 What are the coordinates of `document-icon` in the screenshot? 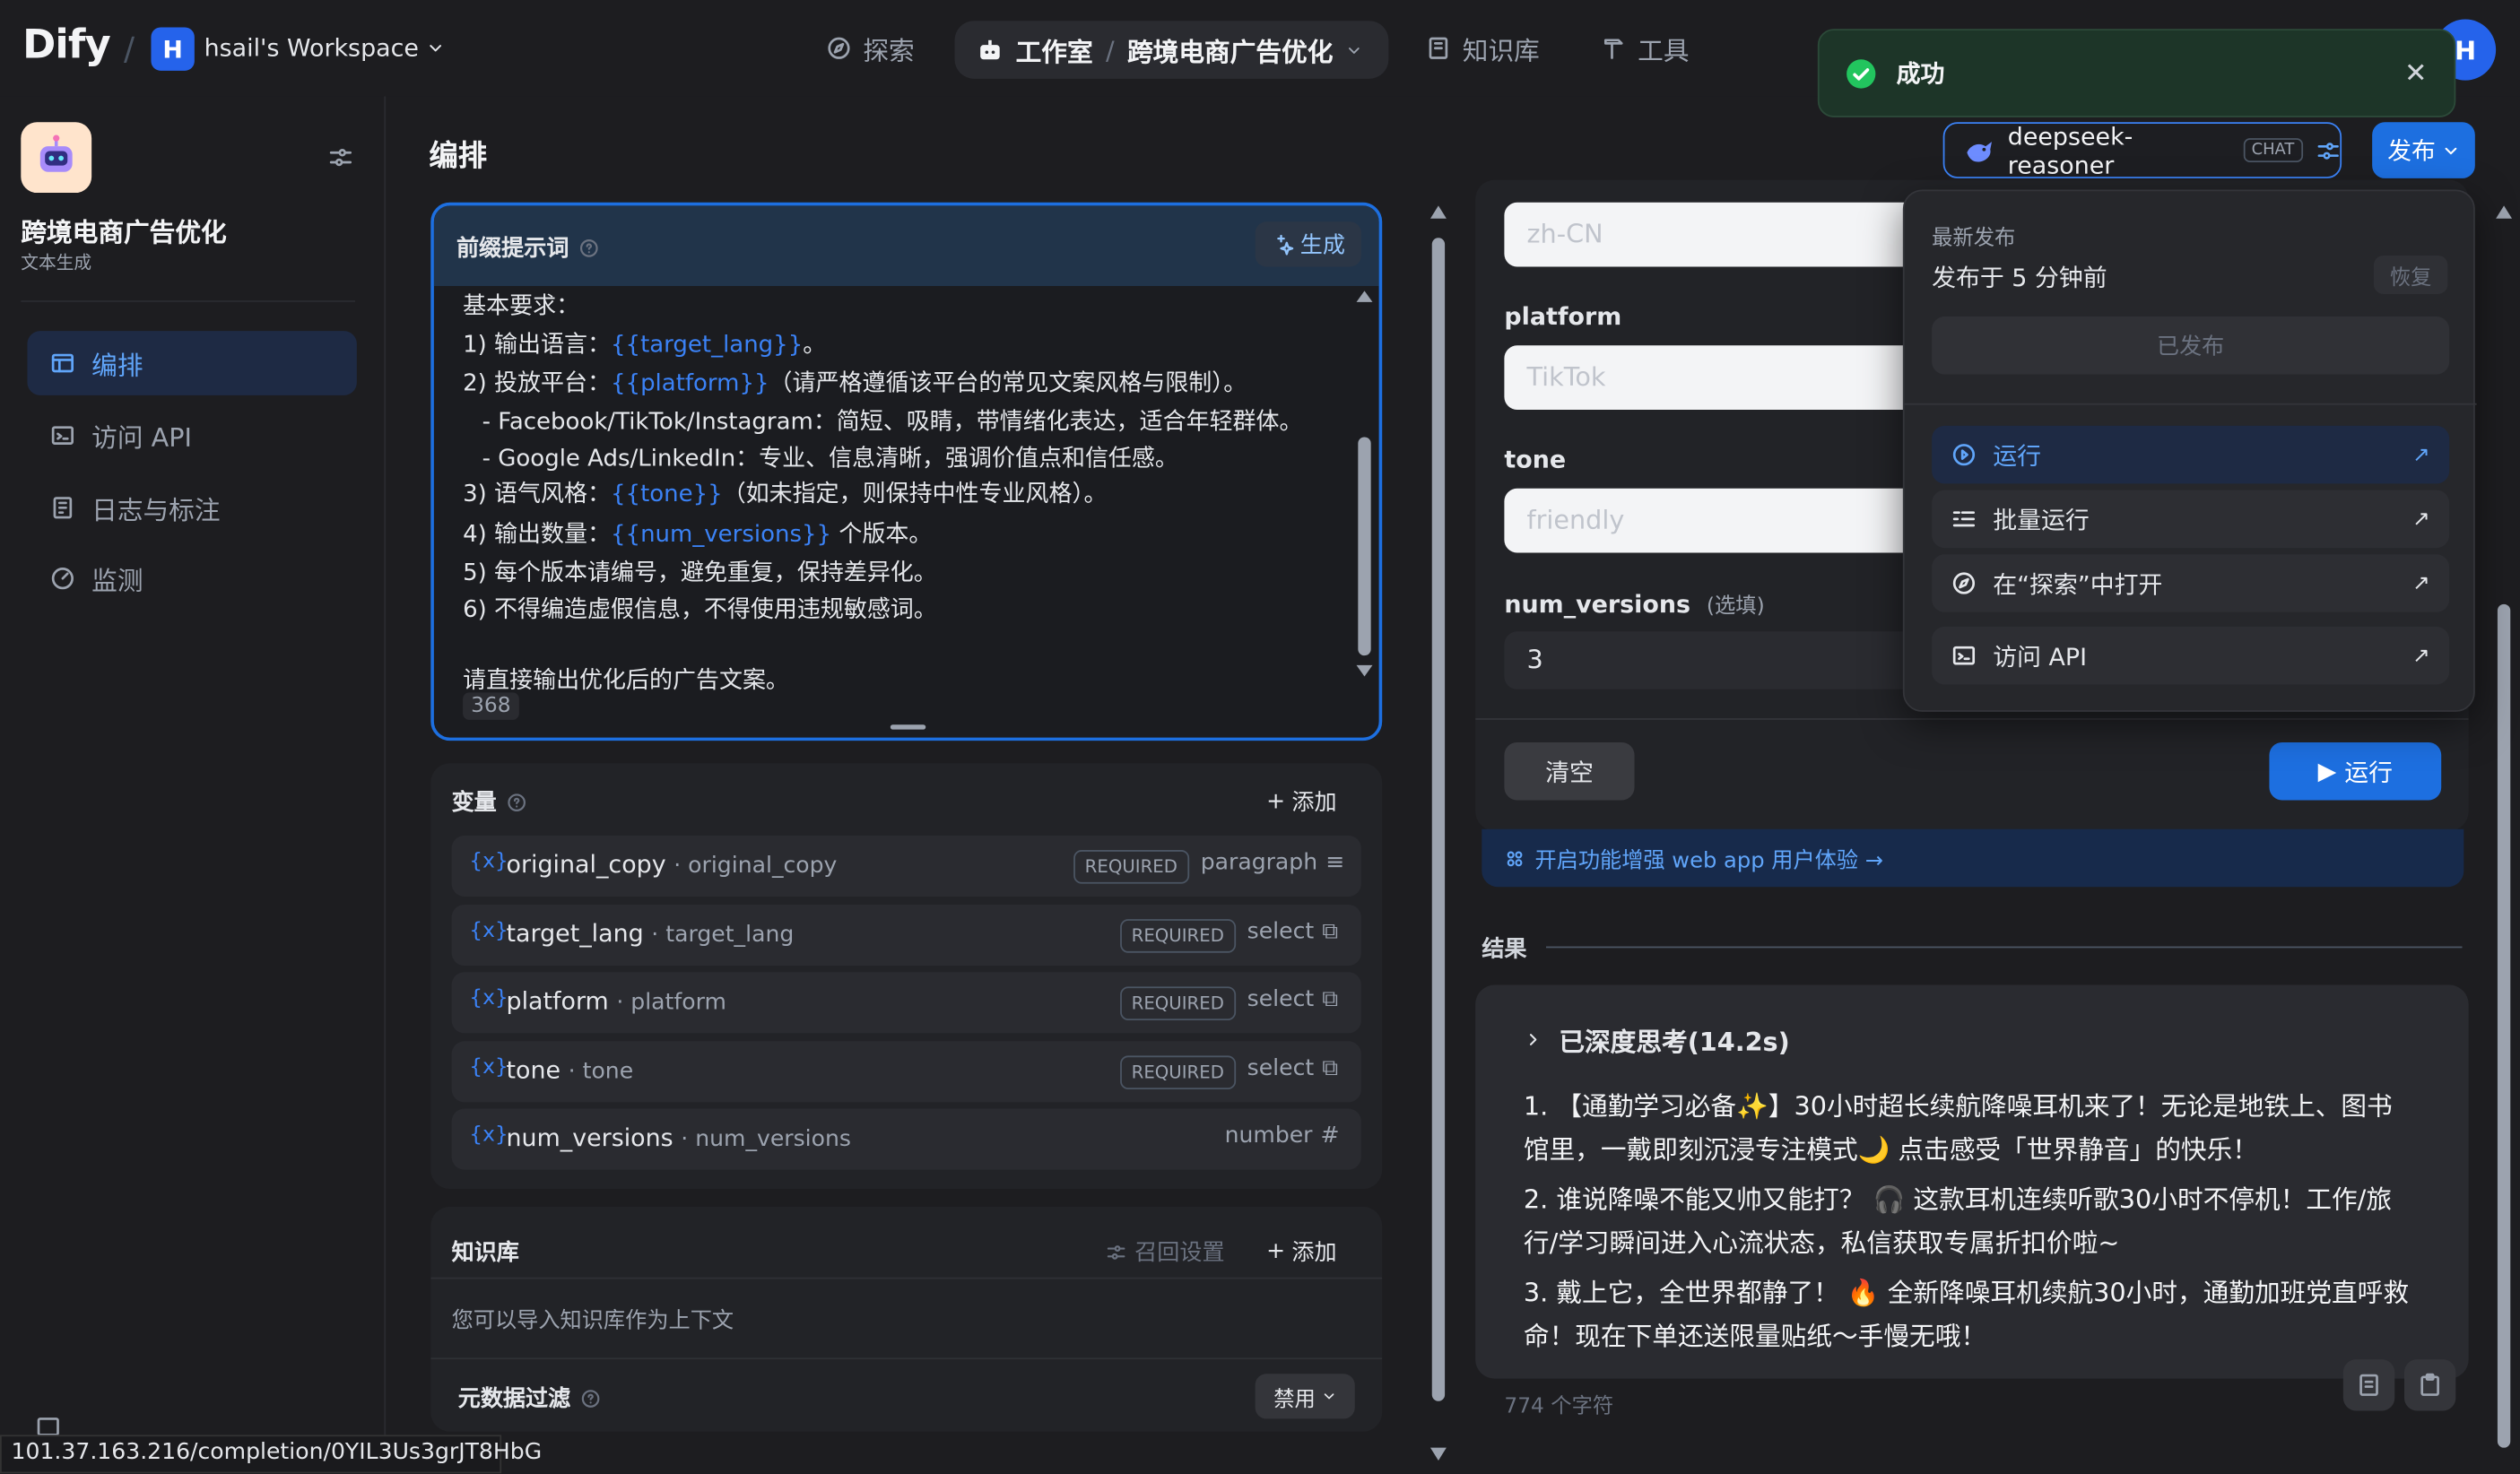 It's located at (2368, 1385).